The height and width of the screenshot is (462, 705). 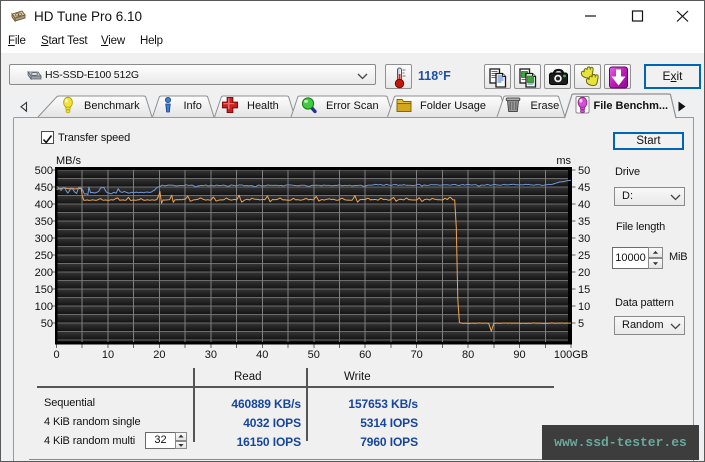 What do you see at coordinates (44, 239) in the screenshot?
I see `svg-text: 300` at bounding box center [44, 239].